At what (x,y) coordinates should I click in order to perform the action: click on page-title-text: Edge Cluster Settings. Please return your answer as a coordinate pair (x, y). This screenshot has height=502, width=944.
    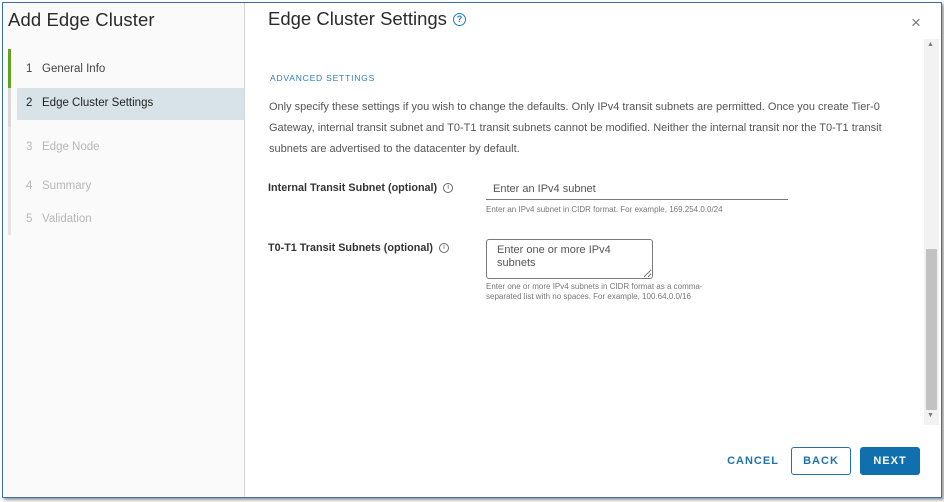
    Looking at the image, I should click on (357, 18).